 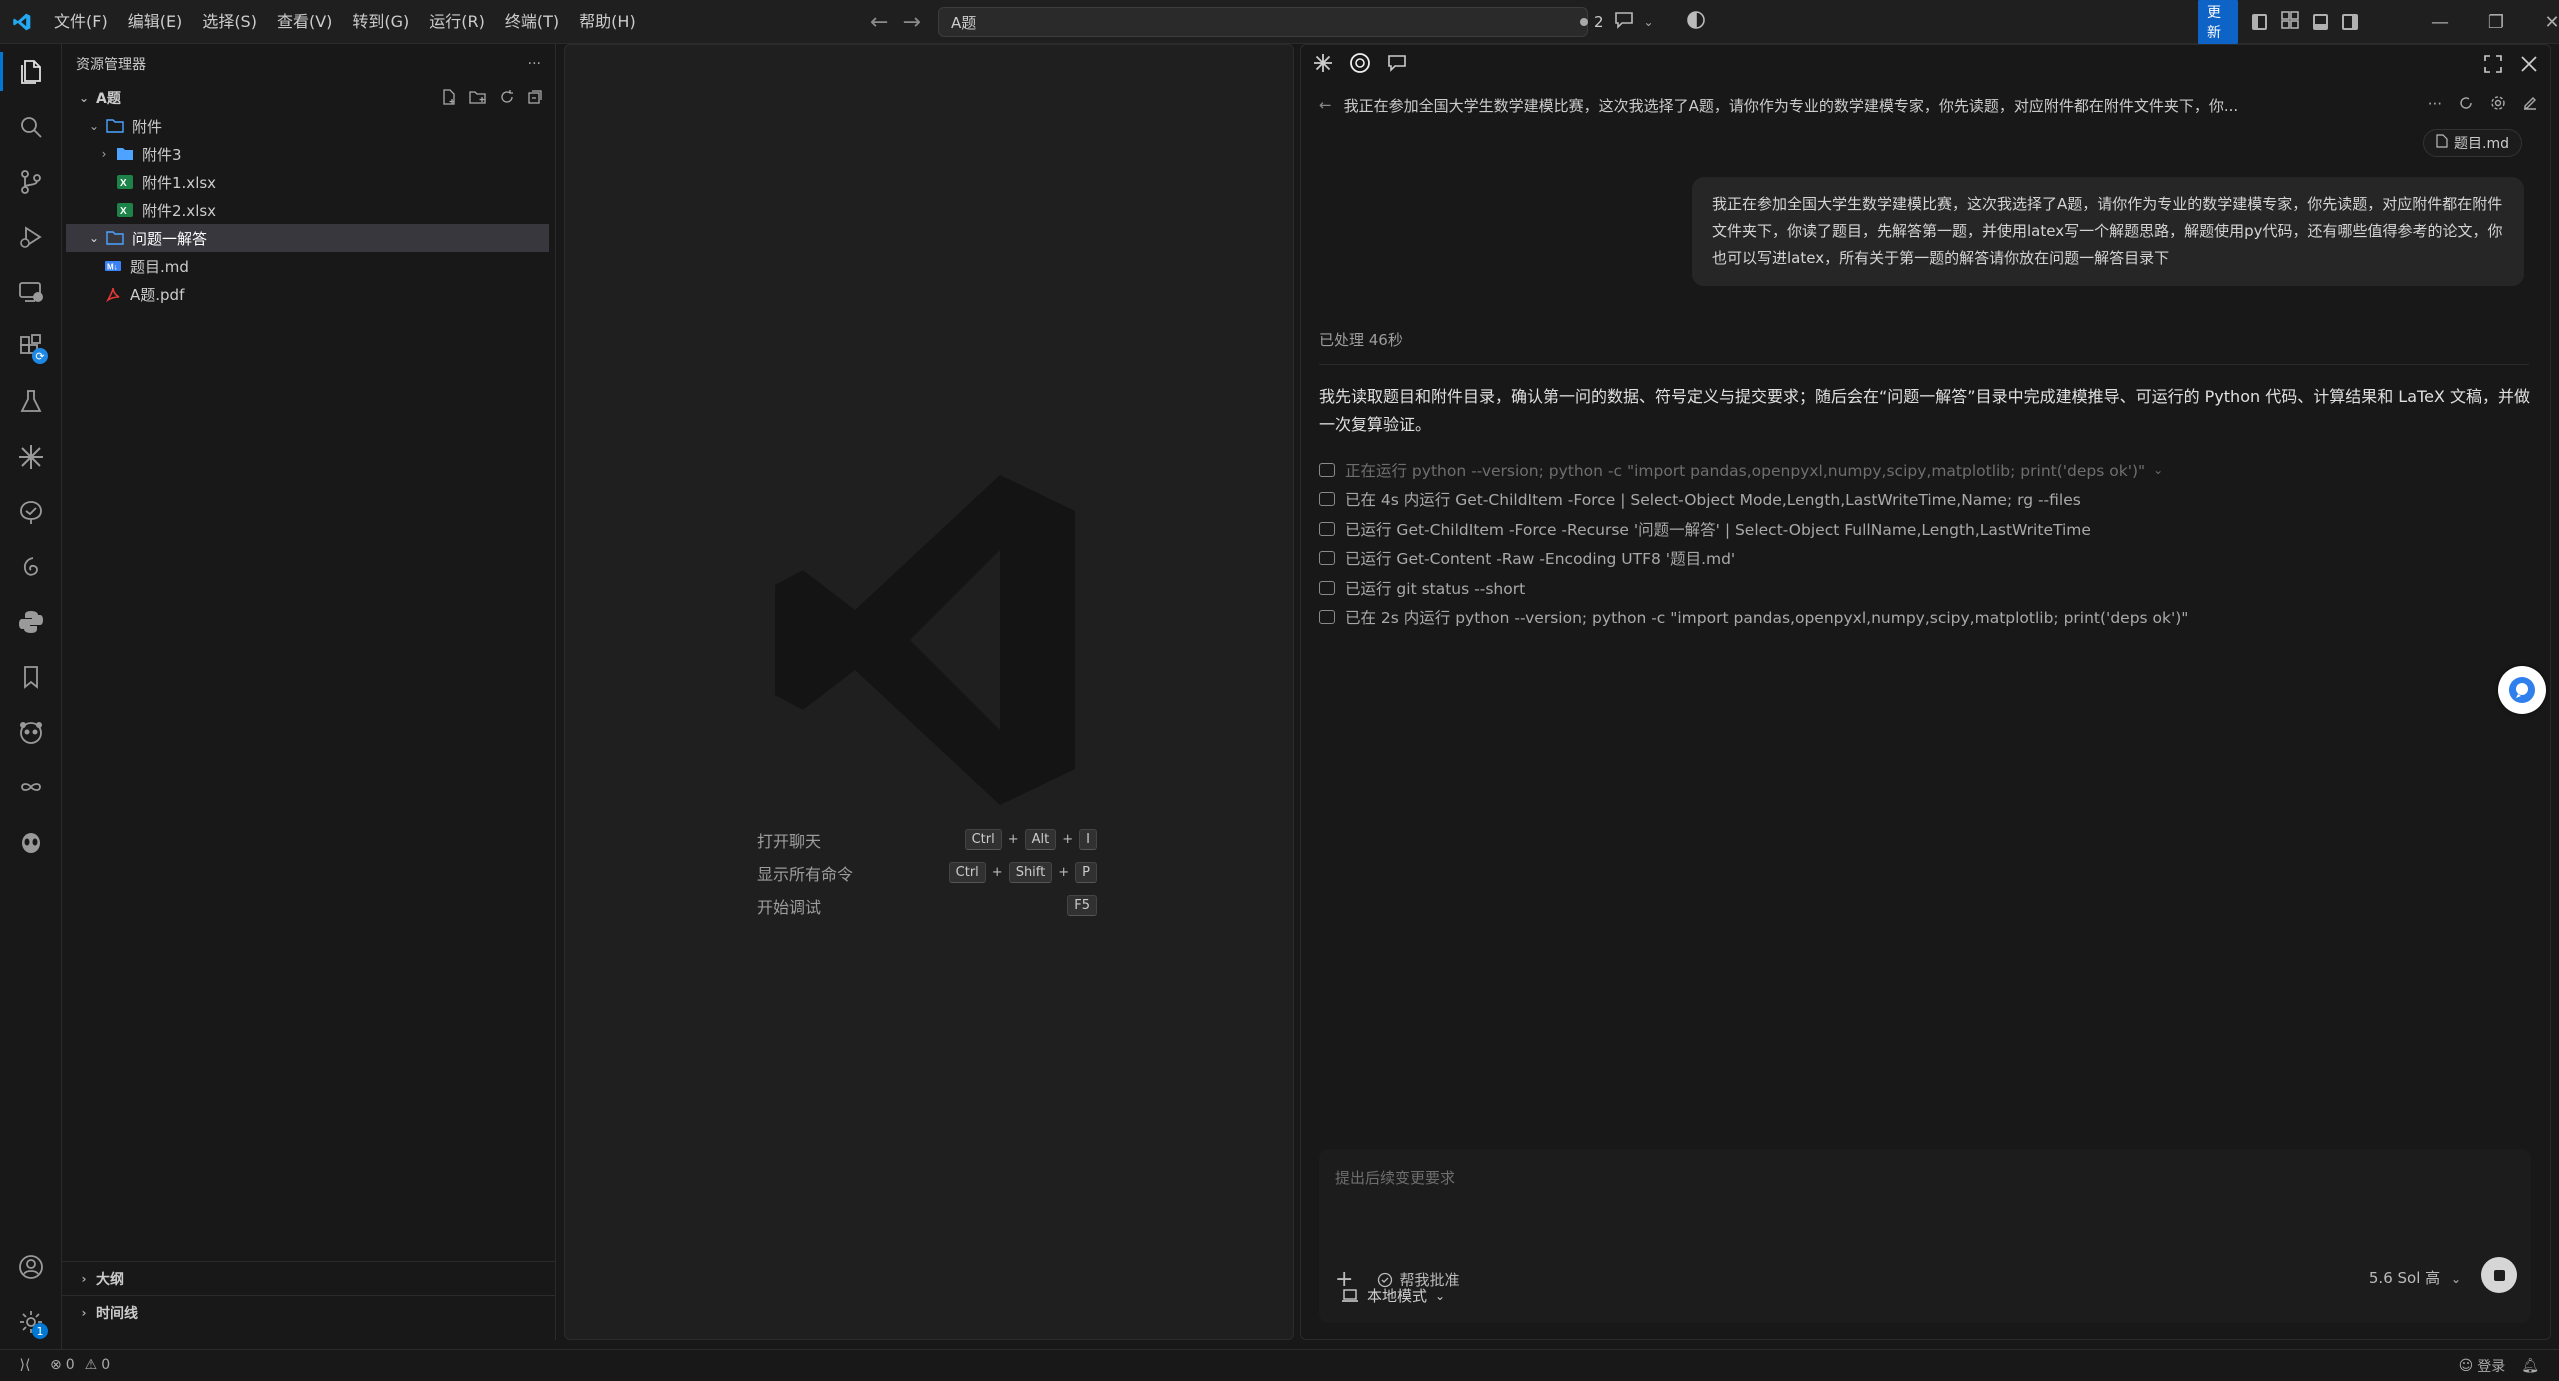 What do you see at coordinates (308, 154) in the screenshot?
I see `tree-item-folder-fujian3: › 附件3` at bounding box center [308, 154].